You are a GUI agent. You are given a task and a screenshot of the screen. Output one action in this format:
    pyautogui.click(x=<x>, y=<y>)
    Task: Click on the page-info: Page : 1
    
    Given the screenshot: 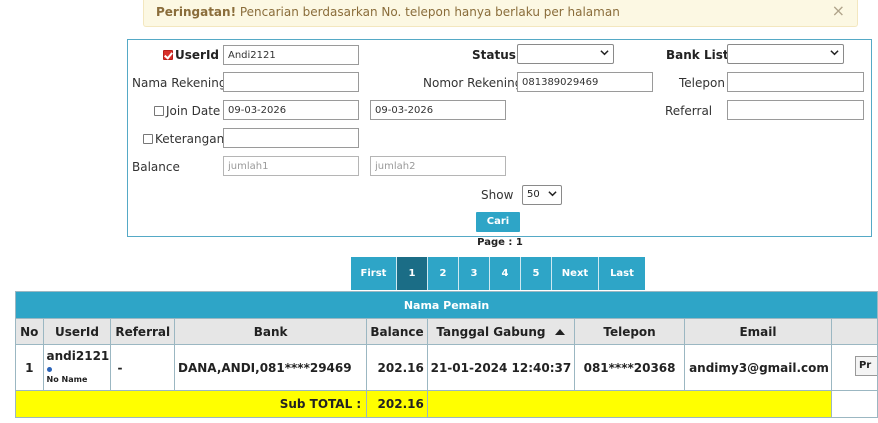 What is the action you would take?
    pyautogui.click(x=500, y=242)
    